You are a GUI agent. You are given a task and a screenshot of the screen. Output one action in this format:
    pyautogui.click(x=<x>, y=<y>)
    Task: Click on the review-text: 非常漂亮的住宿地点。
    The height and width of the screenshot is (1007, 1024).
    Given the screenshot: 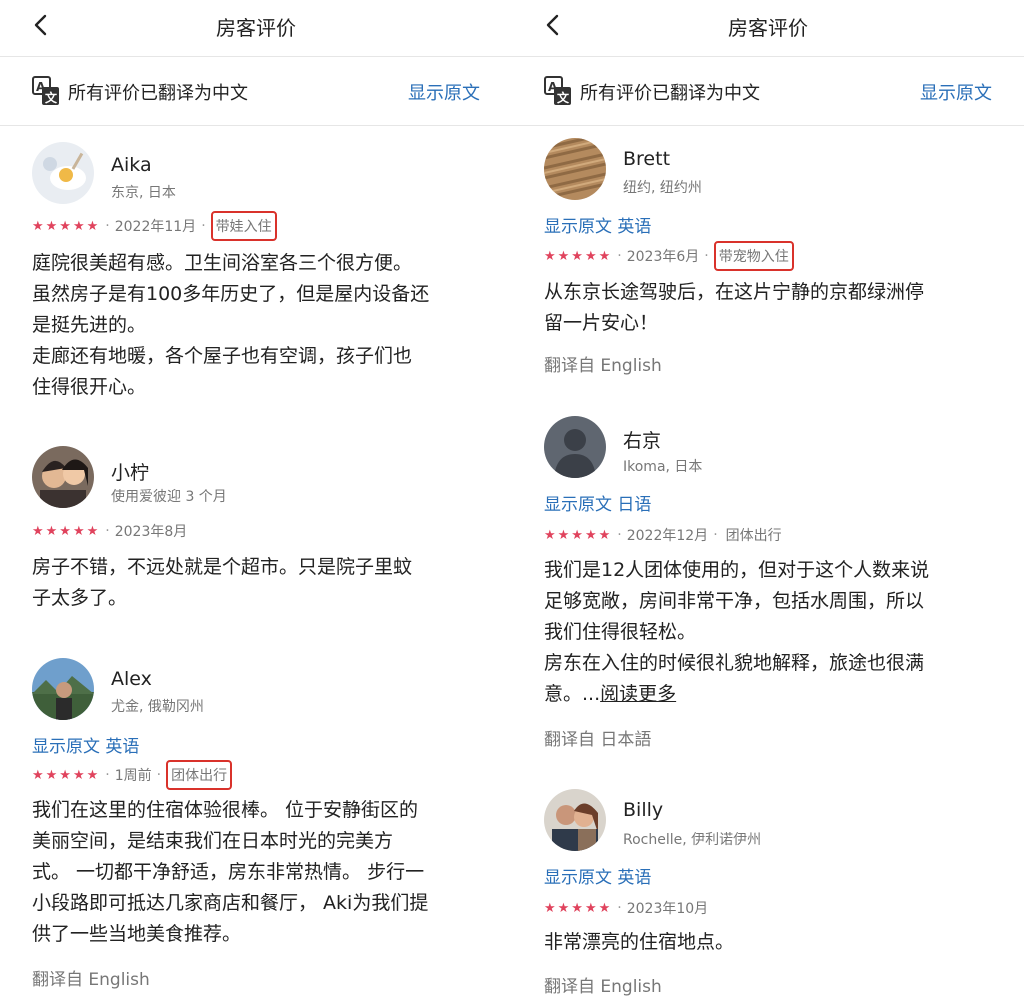 What is the action you would take?
    pyautogui.click(x=639, y=942)
    